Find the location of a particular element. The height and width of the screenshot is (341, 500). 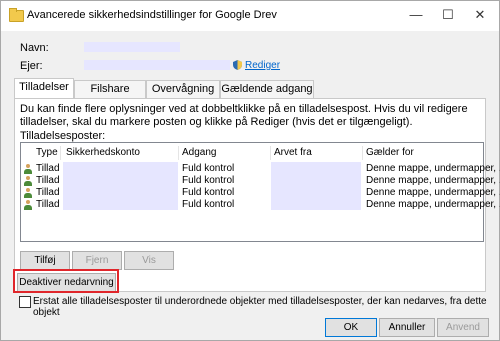

tab-permissions: Tilladelser is located at coordinates (44, 88).